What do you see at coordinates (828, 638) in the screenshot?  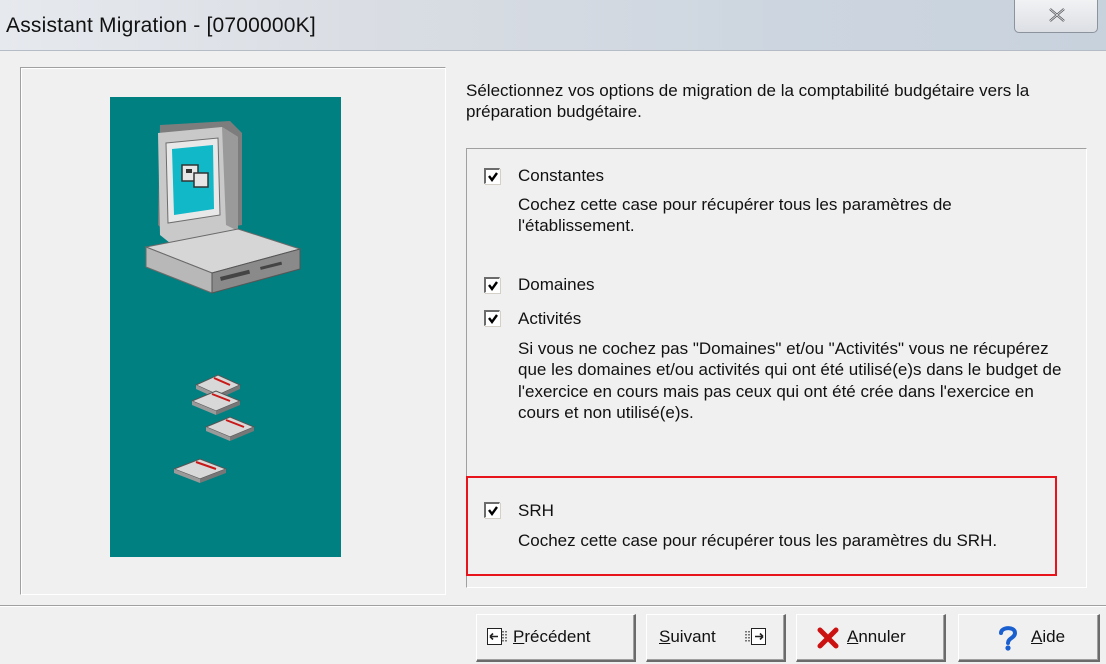 I see `cancel-x-icon` at bounding box center [828, 638].